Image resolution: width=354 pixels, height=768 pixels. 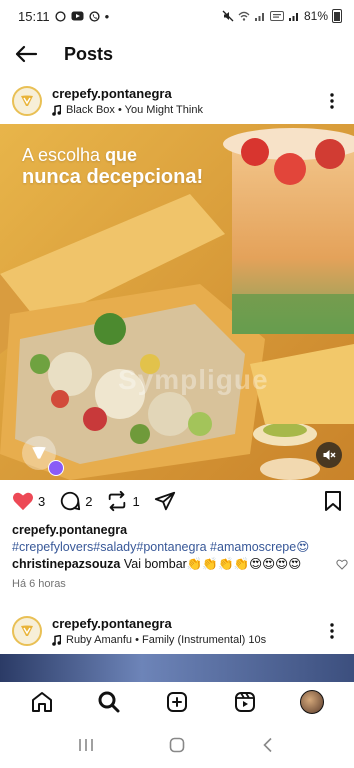 I want to click on top-bar: Posts, so click(x=177, y=54).